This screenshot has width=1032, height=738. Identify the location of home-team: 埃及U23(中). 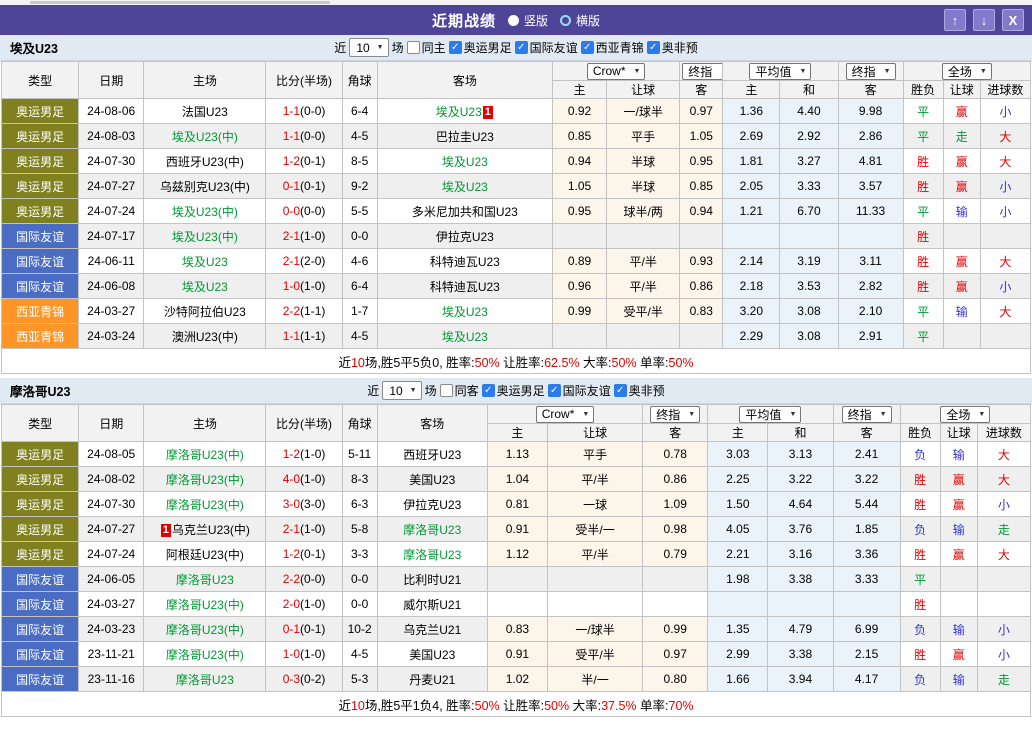
(205, 211).